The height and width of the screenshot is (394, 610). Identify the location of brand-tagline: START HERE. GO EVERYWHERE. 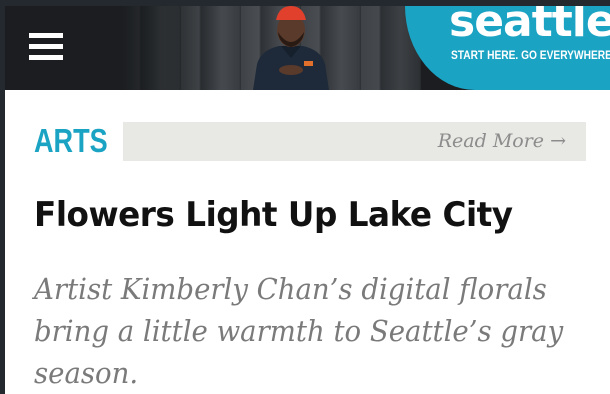
(530, 55).